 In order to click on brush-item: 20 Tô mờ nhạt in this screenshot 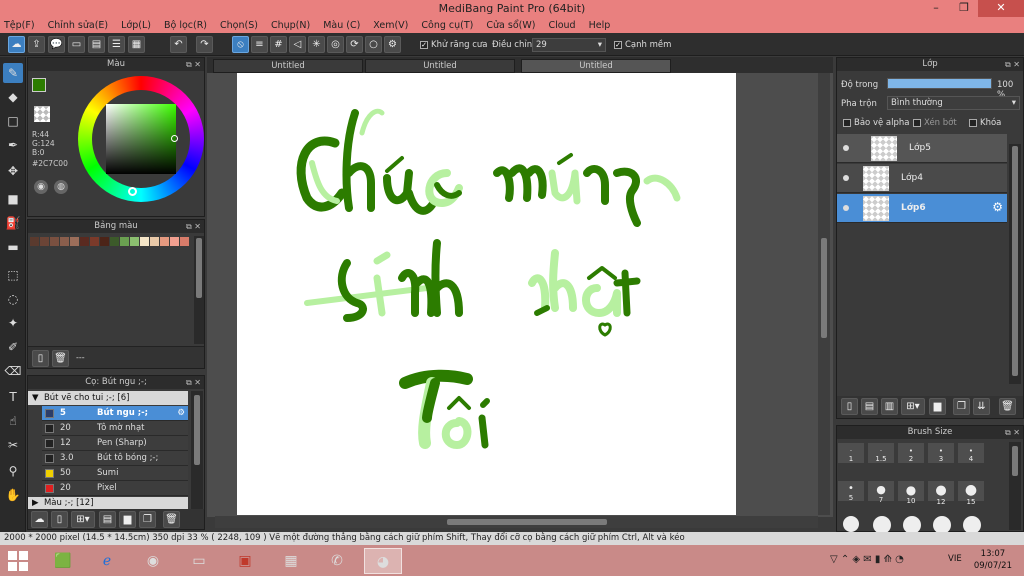, I will do `click(115, 428)`.